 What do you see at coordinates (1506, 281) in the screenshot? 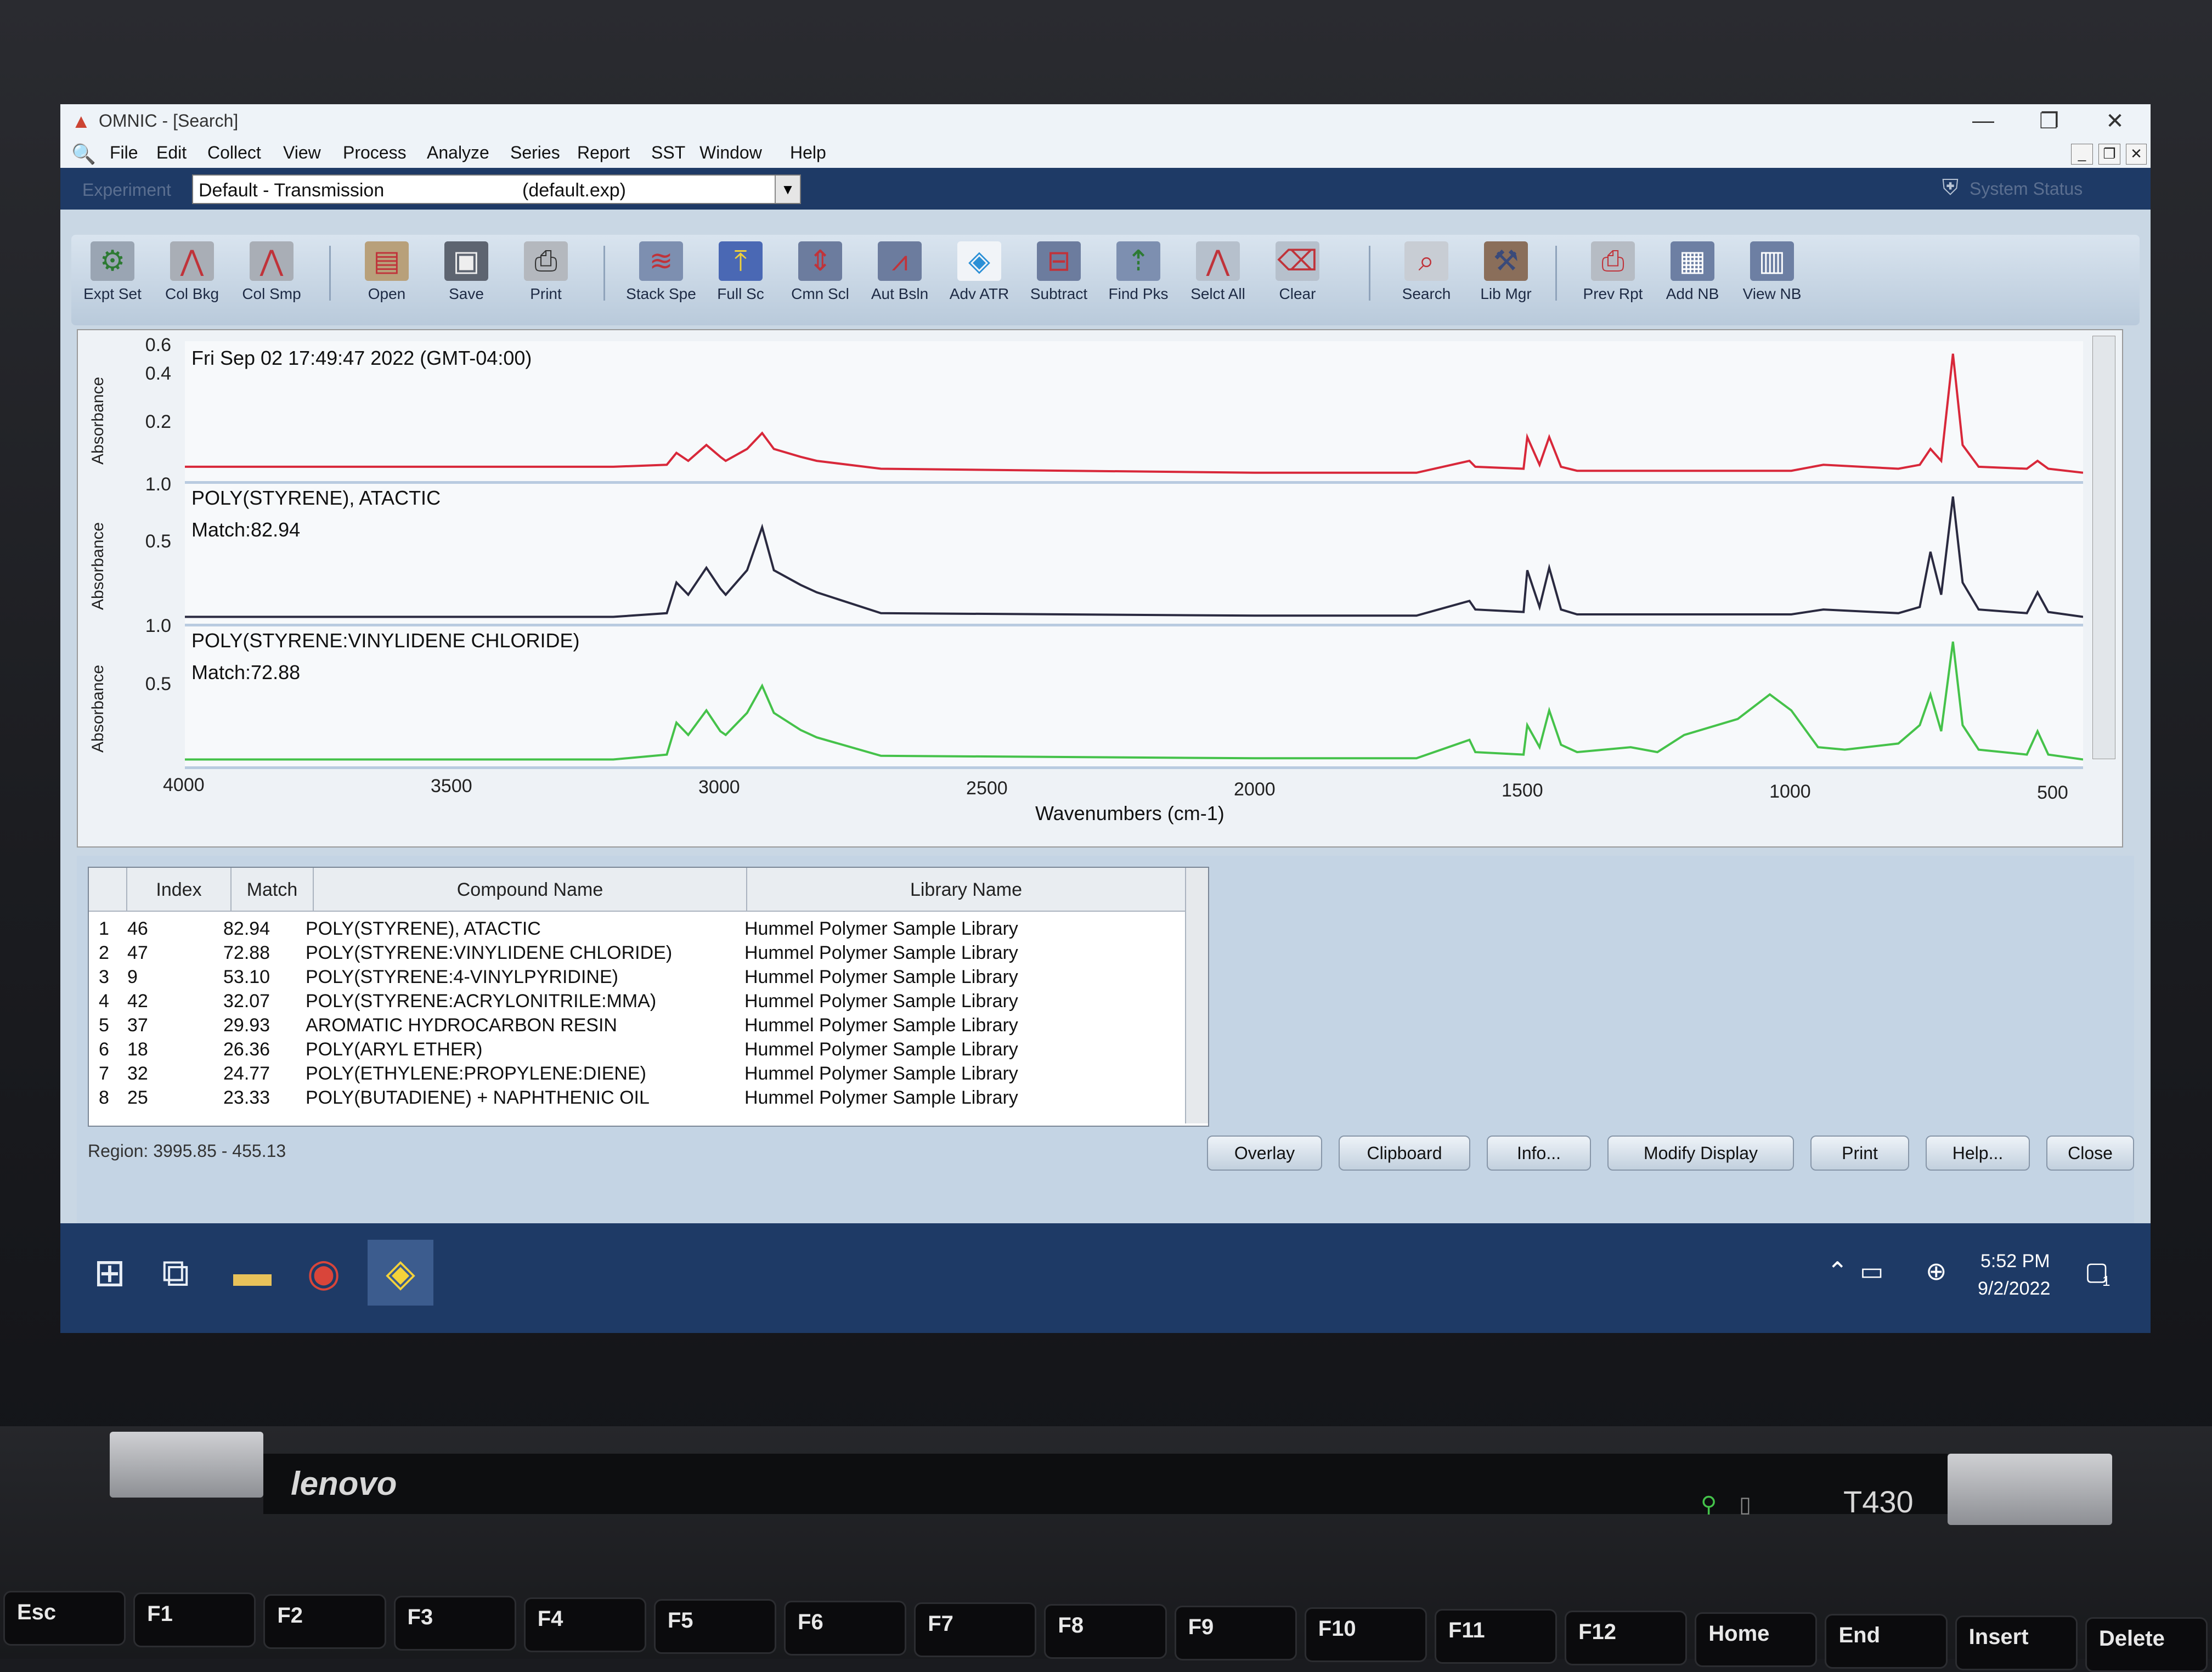
I see `library-manager-button: ⚒ Lib Mgr` at bounding box center [1506, 281].